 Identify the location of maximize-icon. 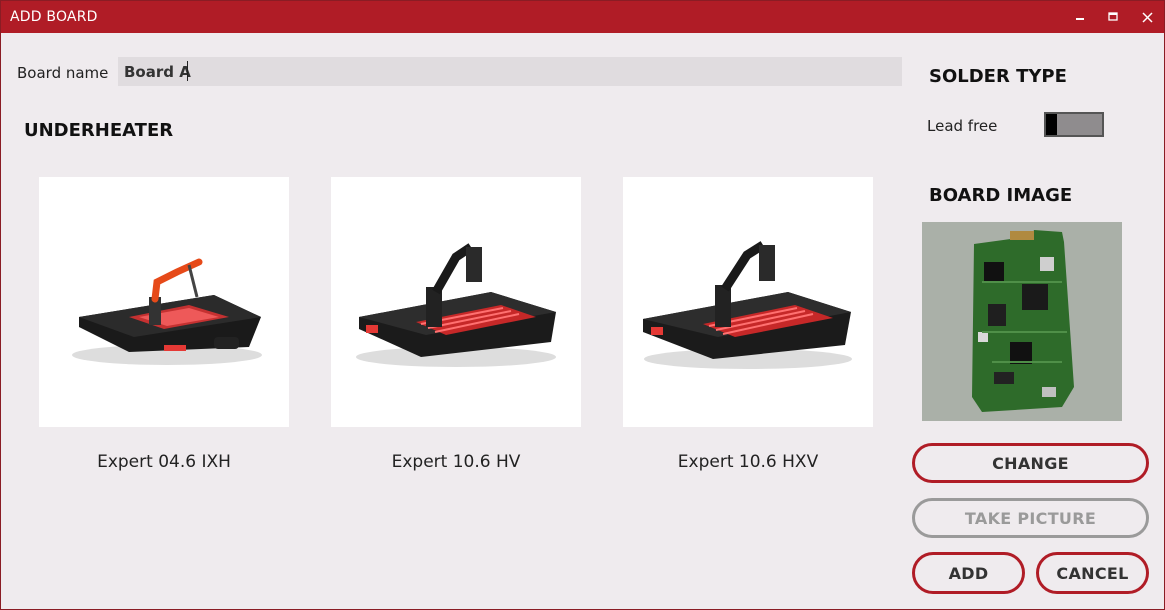
(1113, 16).